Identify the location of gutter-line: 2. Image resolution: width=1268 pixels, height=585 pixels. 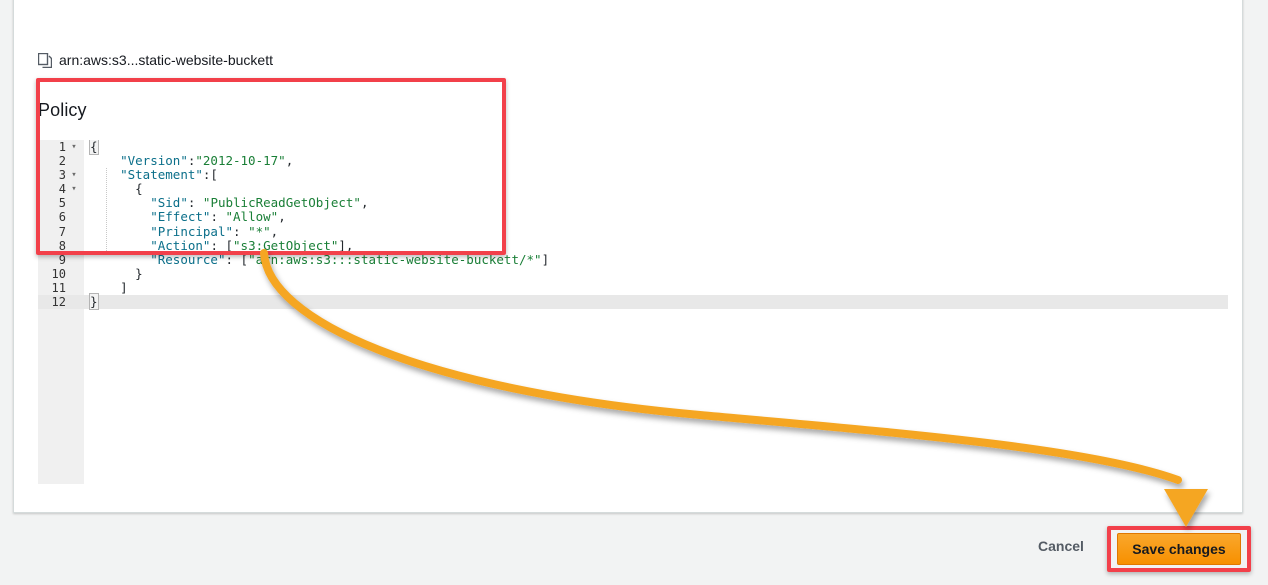
(61, 161).